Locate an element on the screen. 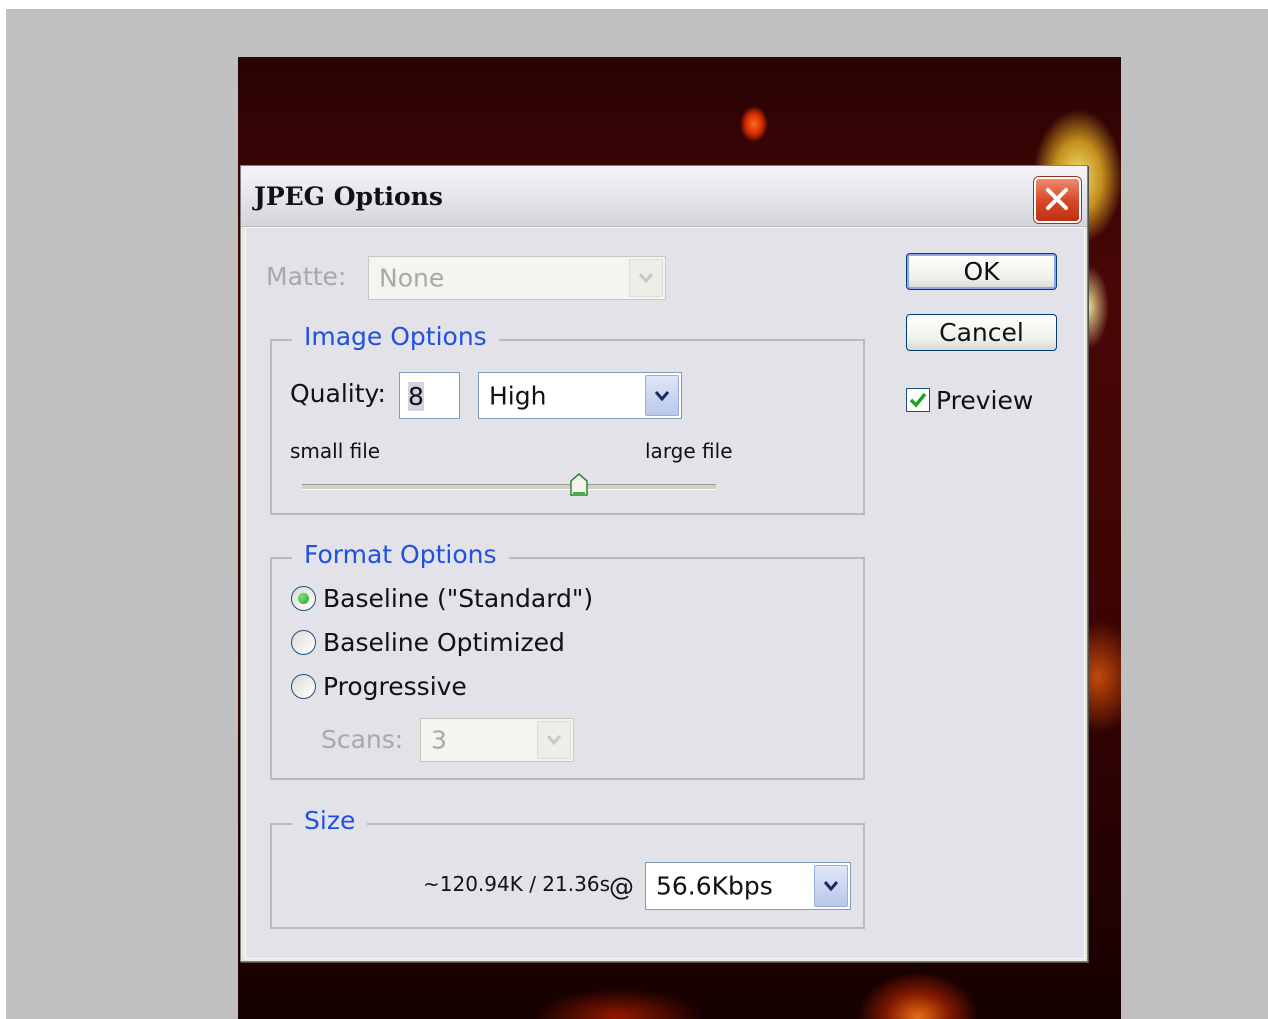  scans-dropdown-arrow is located at coordinates (554, 740).